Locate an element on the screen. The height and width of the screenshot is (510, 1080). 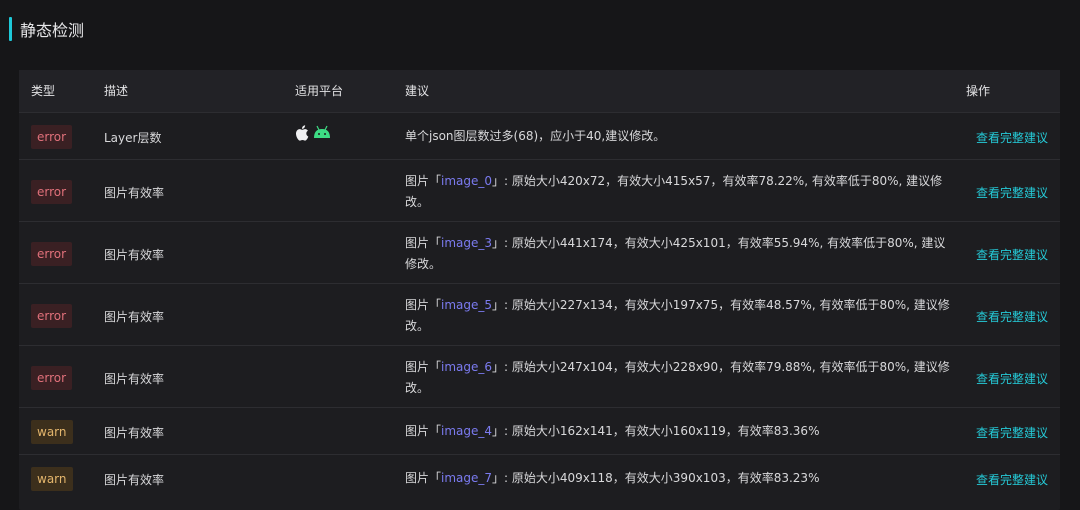
page-title: 静态检测 is located at coordinates (52, 30).